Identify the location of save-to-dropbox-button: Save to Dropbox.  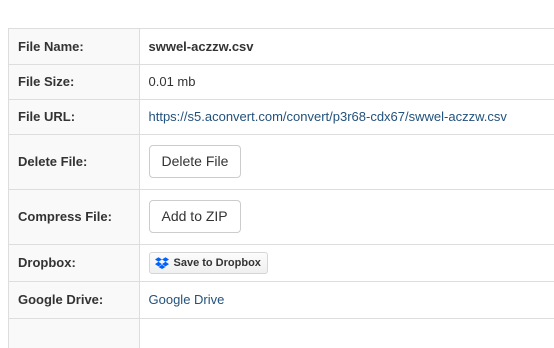
(208, 262).